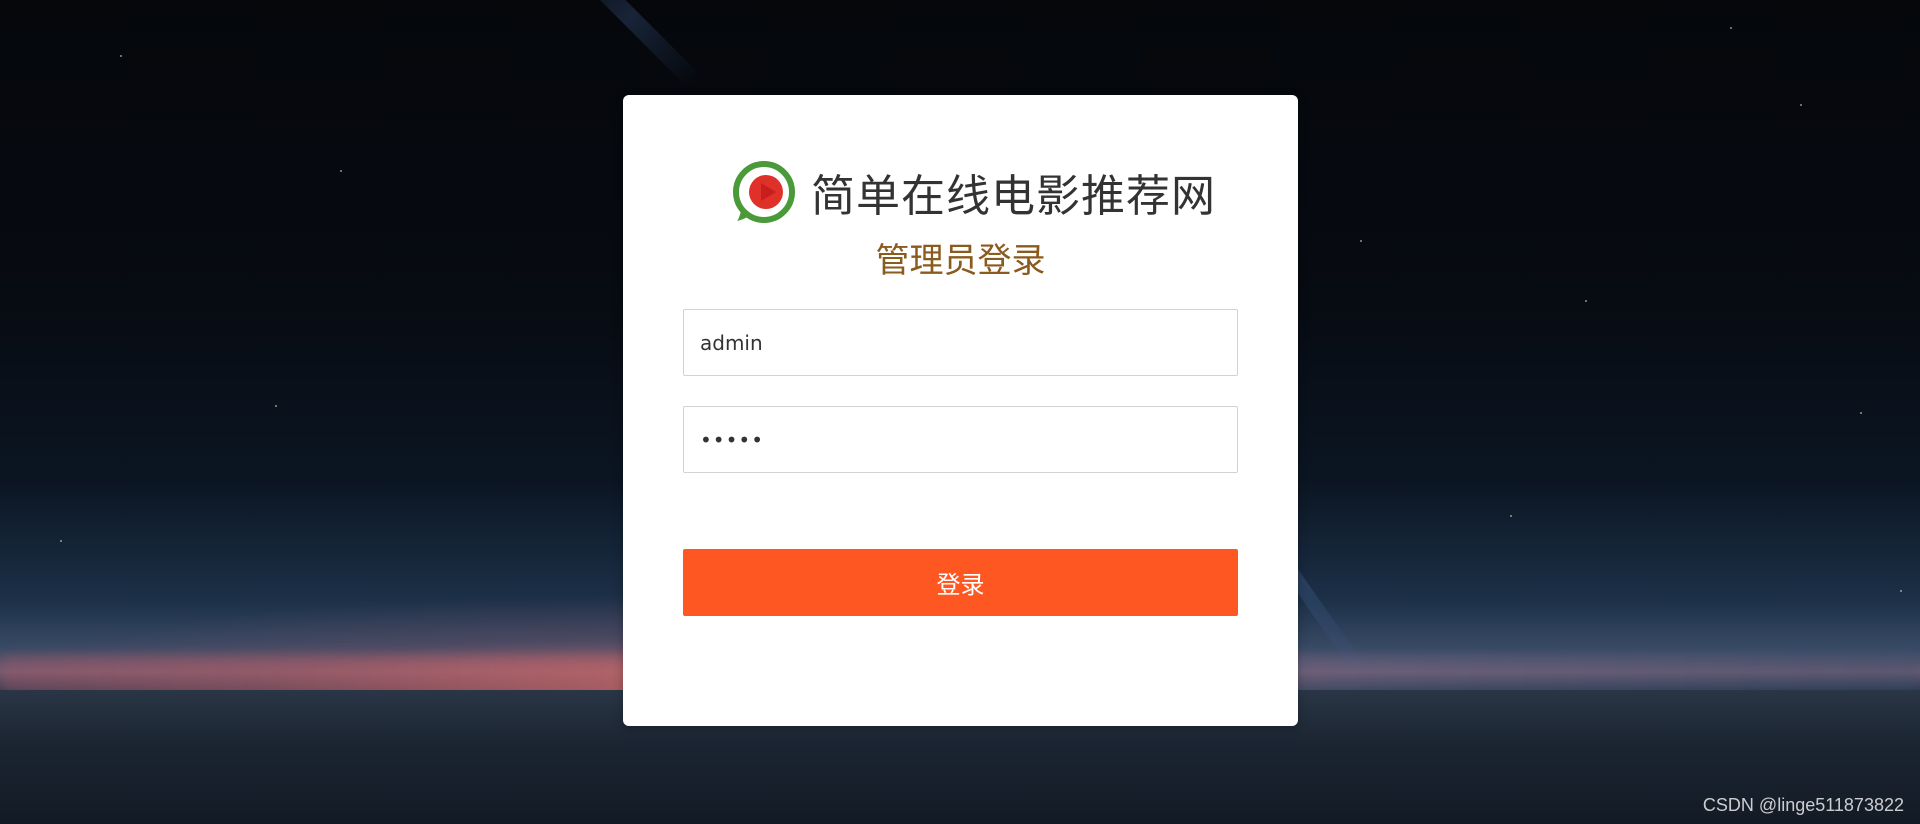 The width and height of the screenshot is (1920, 824). What do you see at coordinates (764, 192) in the screenshot?
I see `play-logo-icon` at bounding box center [764, 192].